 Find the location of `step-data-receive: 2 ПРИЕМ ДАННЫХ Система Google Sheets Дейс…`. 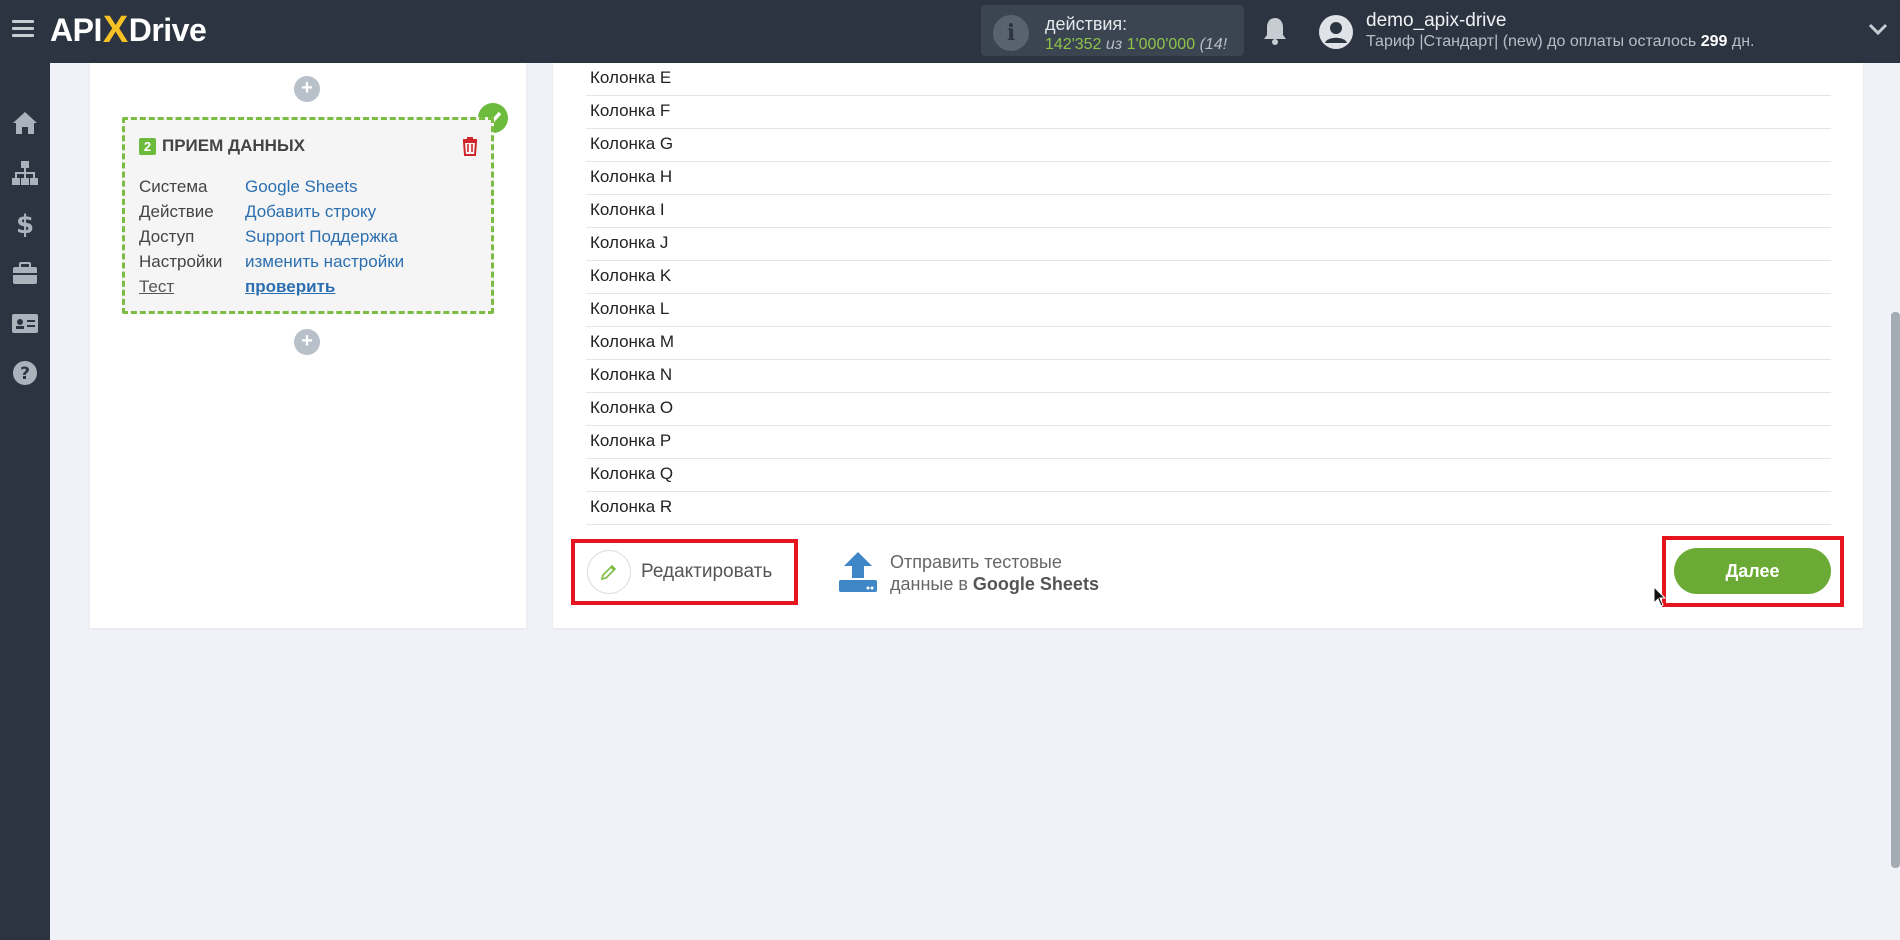

step-data-receive: 2 ПРИЕМ ДАННЫХ Система Google Sheets Дейс… is located at coordinates (308, 215).